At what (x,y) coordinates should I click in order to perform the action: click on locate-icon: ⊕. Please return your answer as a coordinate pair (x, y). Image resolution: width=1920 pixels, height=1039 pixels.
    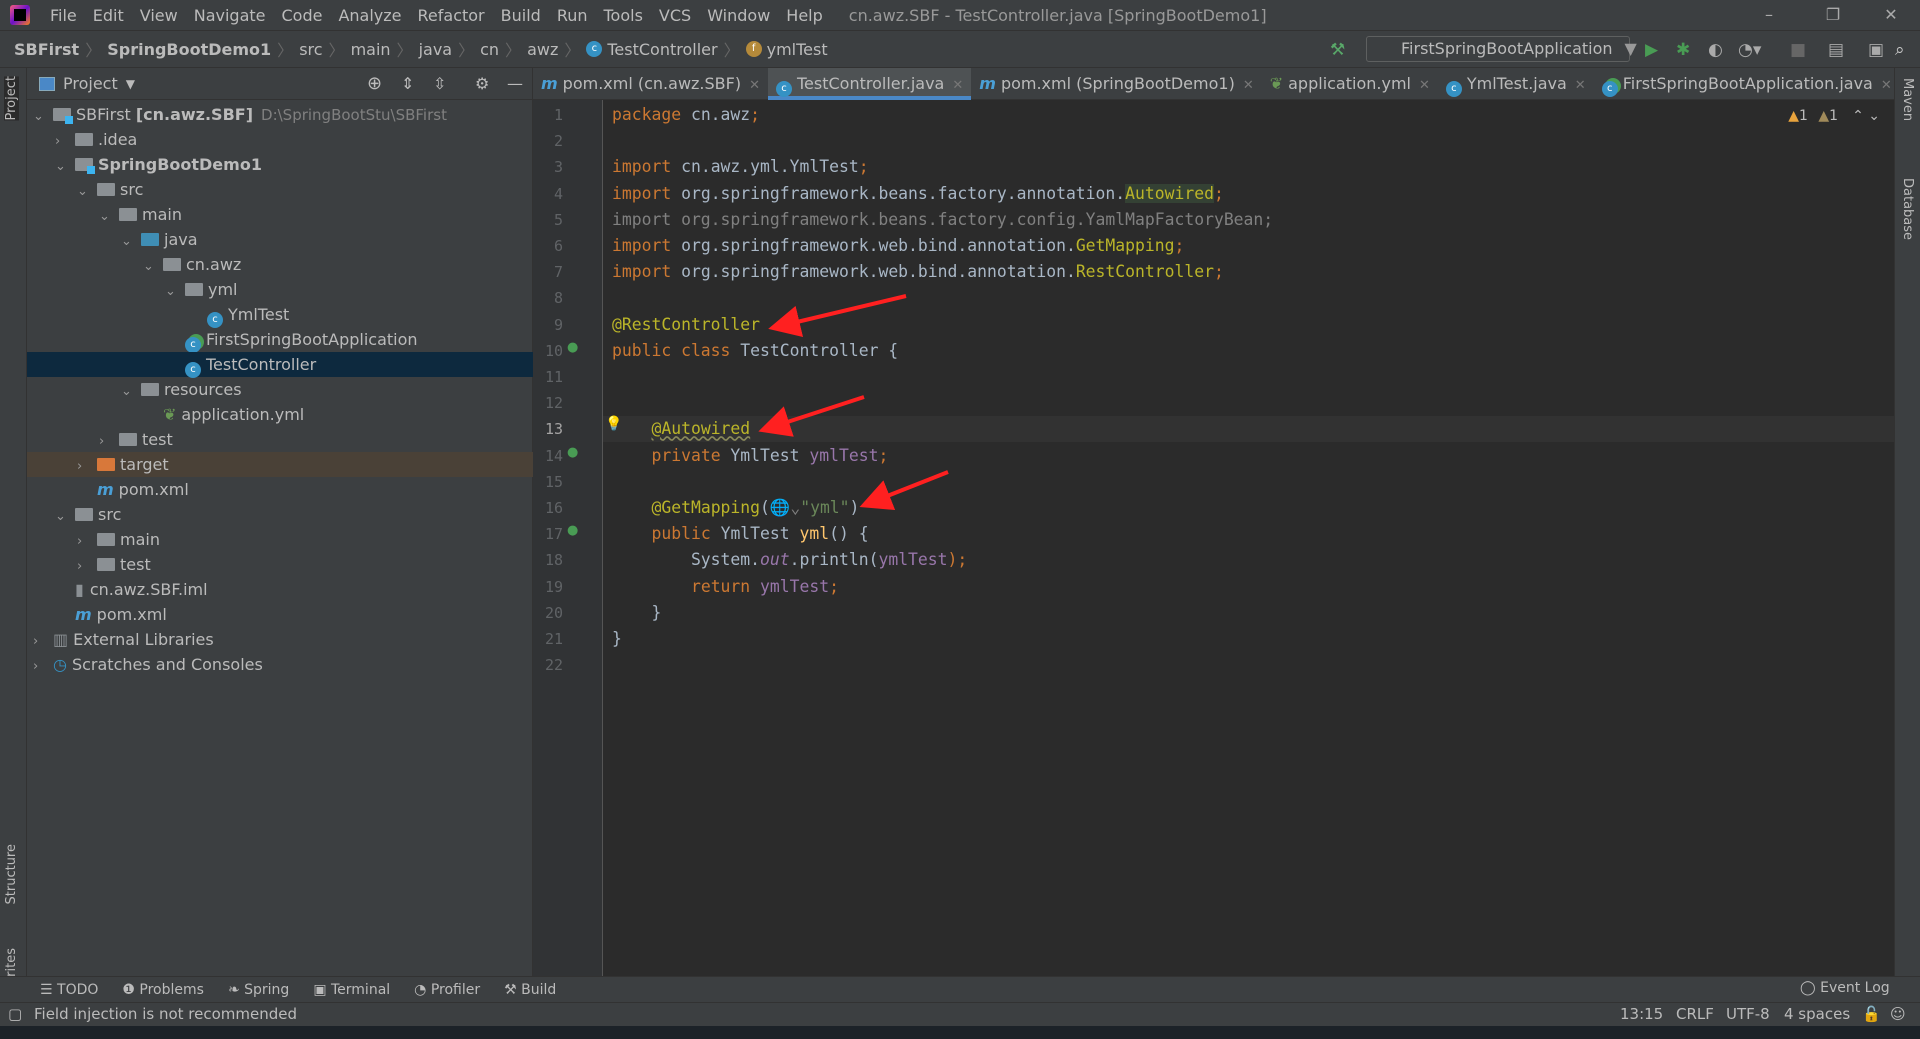
    Looking at the image, I should click on (374, 83).